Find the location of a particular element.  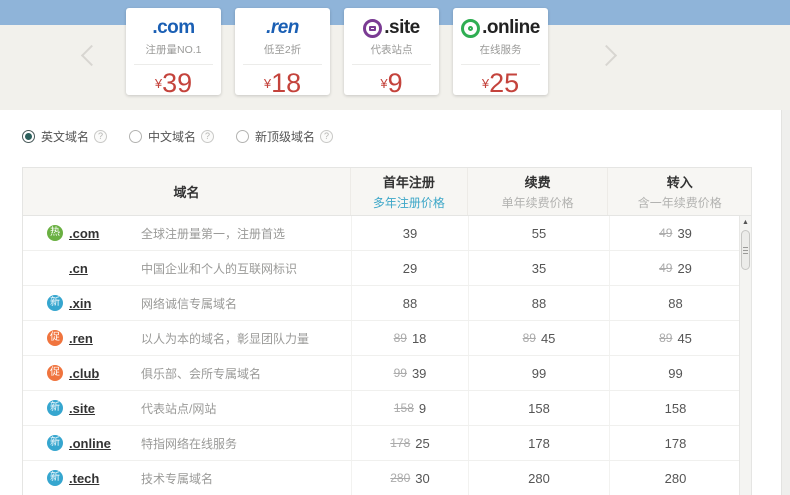

price-value: 25 is located at coordinates (504, 83).